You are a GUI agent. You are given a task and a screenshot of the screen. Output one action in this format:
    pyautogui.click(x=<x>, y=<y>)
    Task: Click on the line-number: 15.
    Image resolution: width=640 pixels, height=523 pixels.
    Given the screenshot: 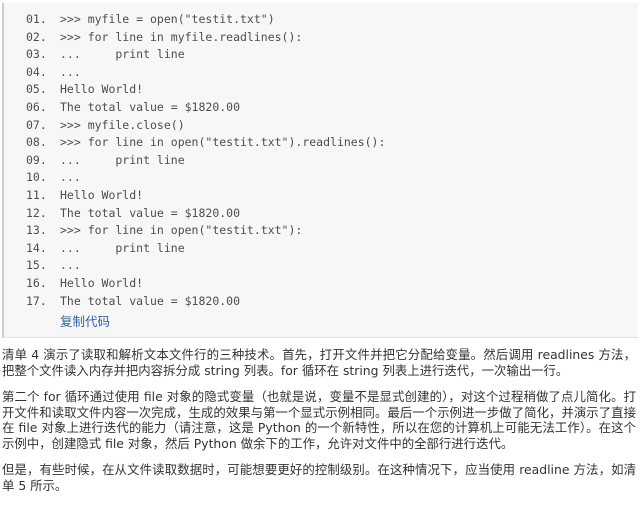 What is the action you would take?
    pyautogui.click(x=36, y=265)
    